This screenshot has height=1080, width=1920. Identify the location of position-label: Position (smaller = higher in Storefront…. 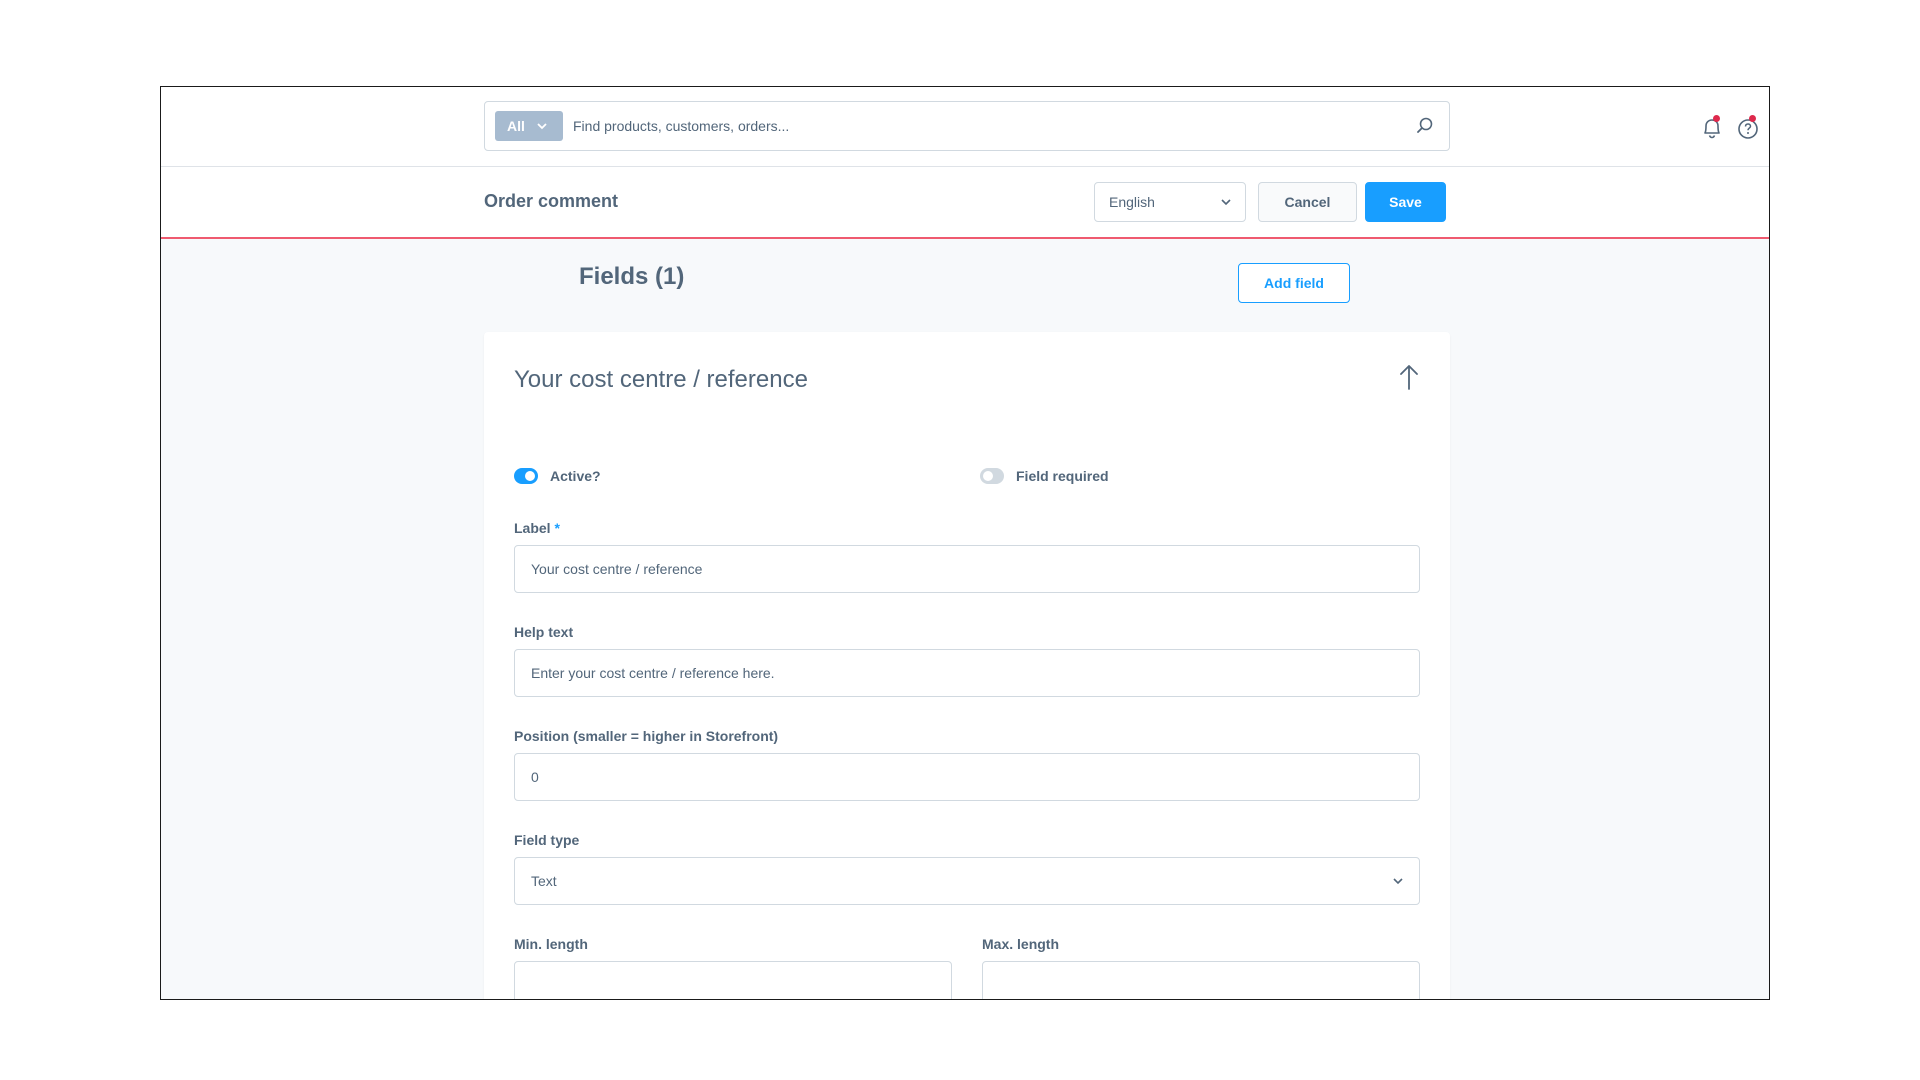
(646, 736).